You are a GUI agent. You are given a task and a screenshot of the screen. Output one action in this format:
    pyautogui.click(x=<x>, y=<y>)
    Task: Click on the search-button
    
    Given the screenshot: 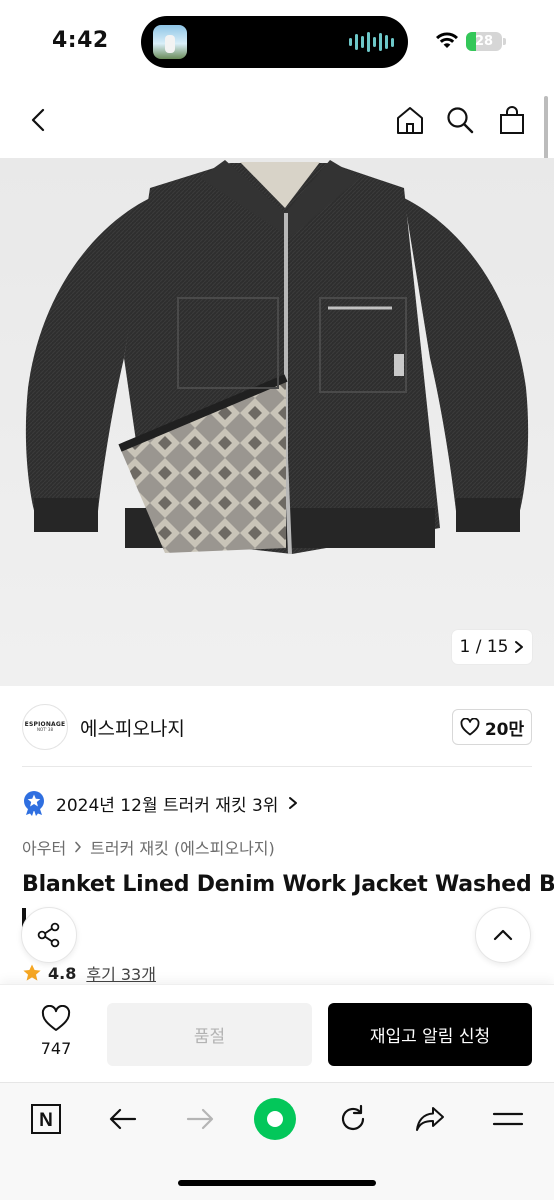 What is the action you would take?
    pyautogui.click(x=460, y=120)
    